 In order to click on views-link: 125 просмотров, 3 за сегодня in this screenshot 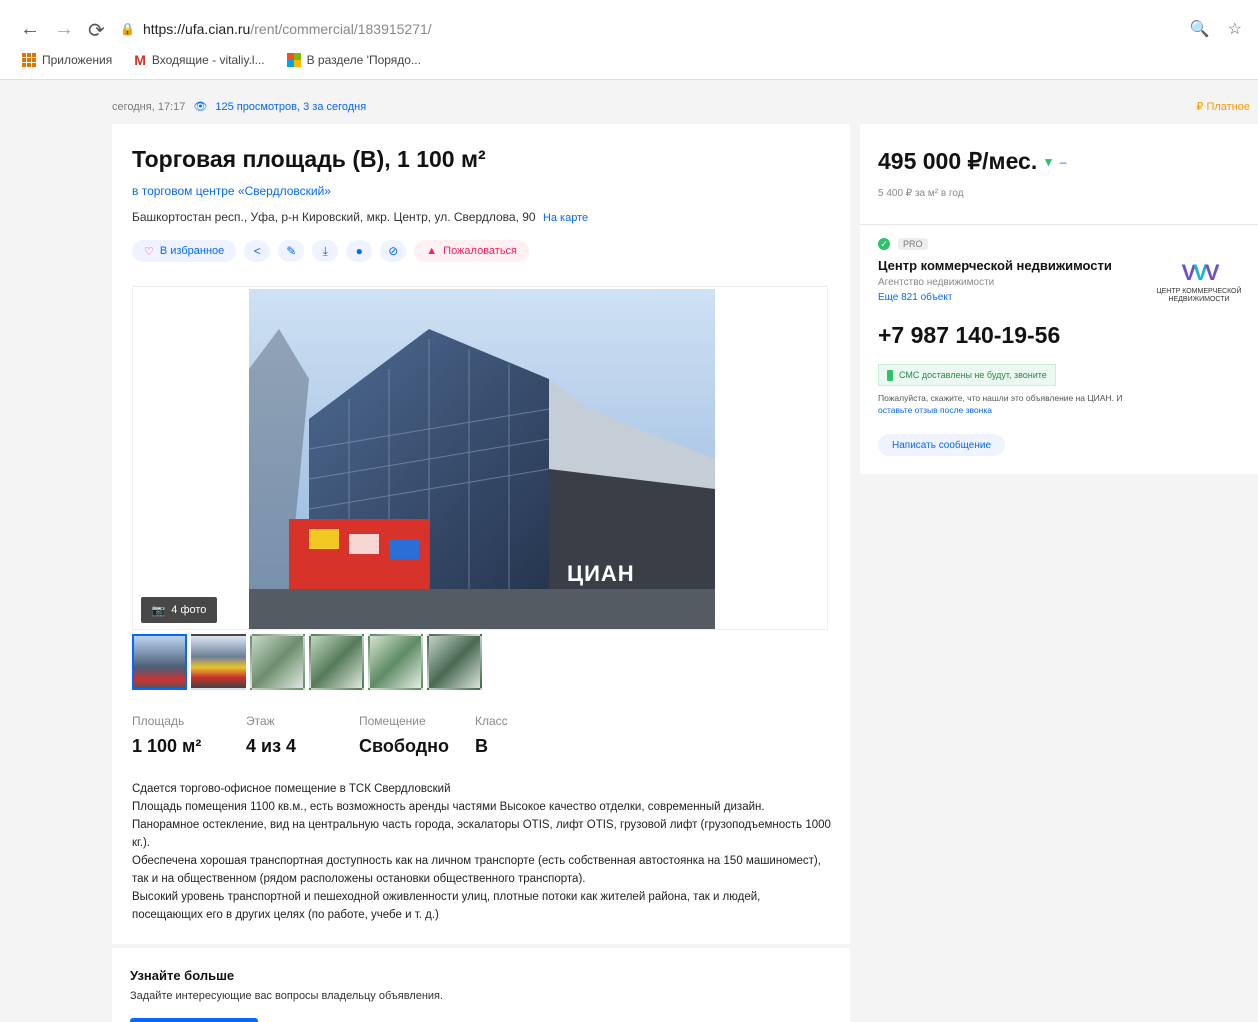, I will do `click(290, 107)`.